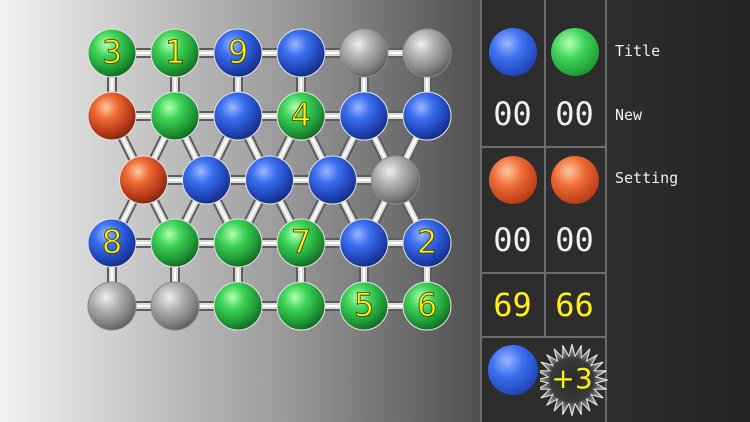  What do you see at coordinates (574, 305) in the screenshot?
I see `total-right: 66` at bounding box center [574, 305].